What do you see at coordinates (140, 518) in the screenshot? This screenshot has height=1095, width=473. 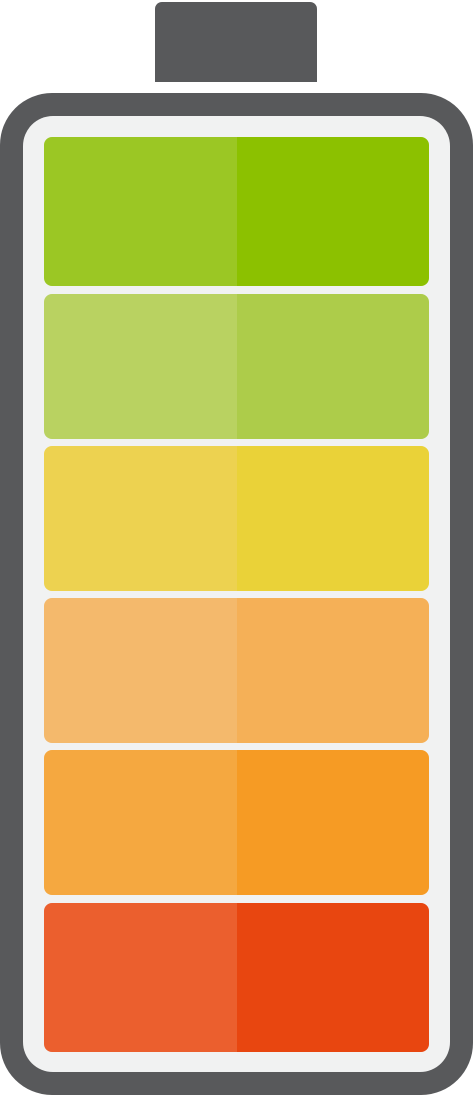 I see `charge-cell-3-left` at bounding box center [140, 518].